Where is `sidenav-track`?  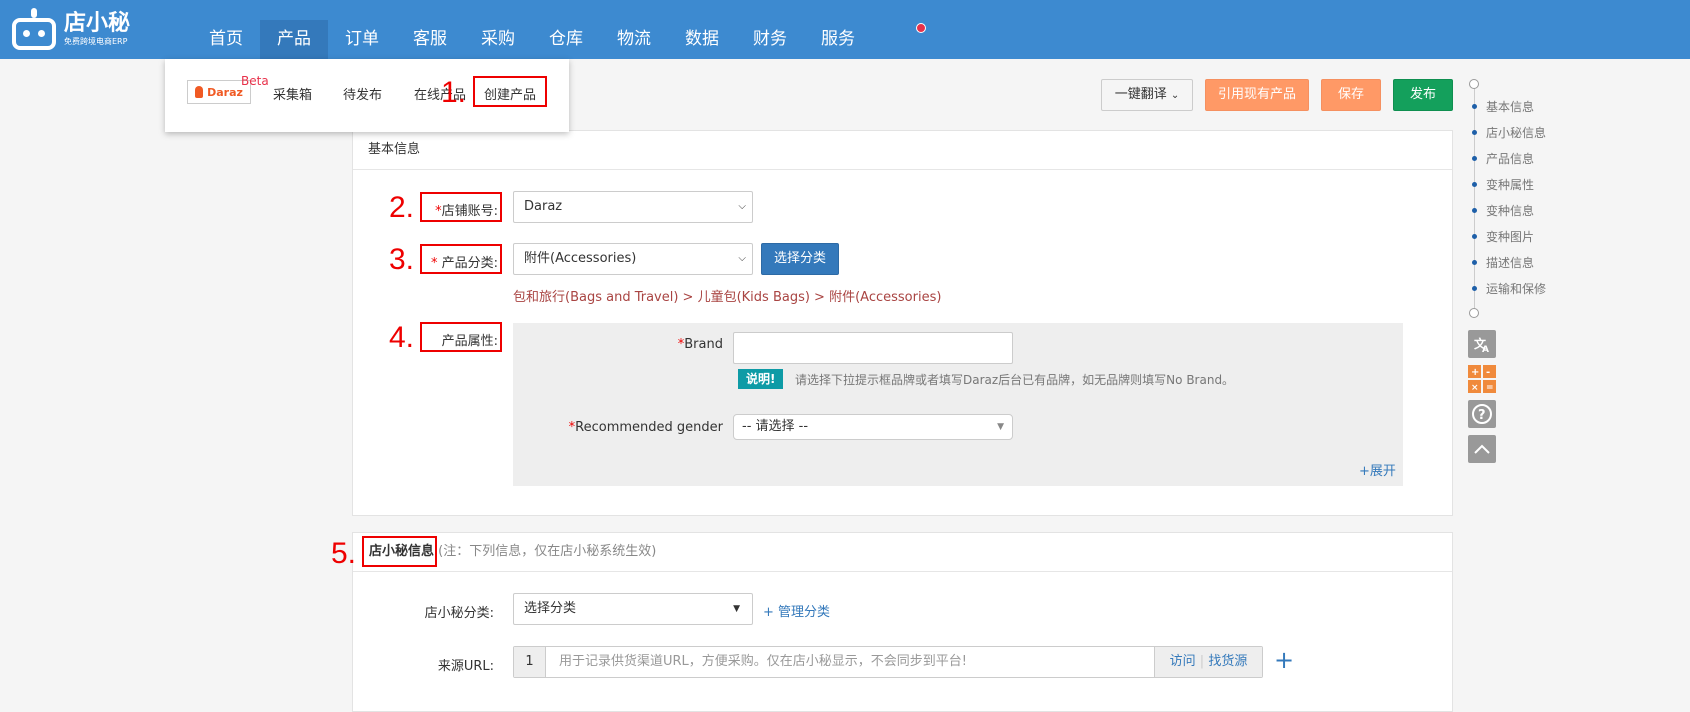 sidenav-track is located at coordinates (1474, 199).